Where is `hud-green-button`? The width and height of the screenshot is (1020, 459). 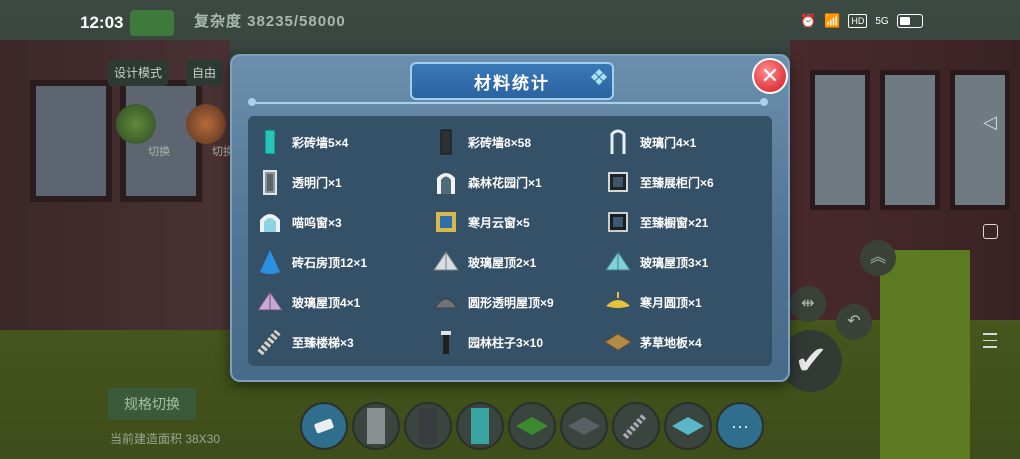
hud-green-button is located at coordinates (152, 23).